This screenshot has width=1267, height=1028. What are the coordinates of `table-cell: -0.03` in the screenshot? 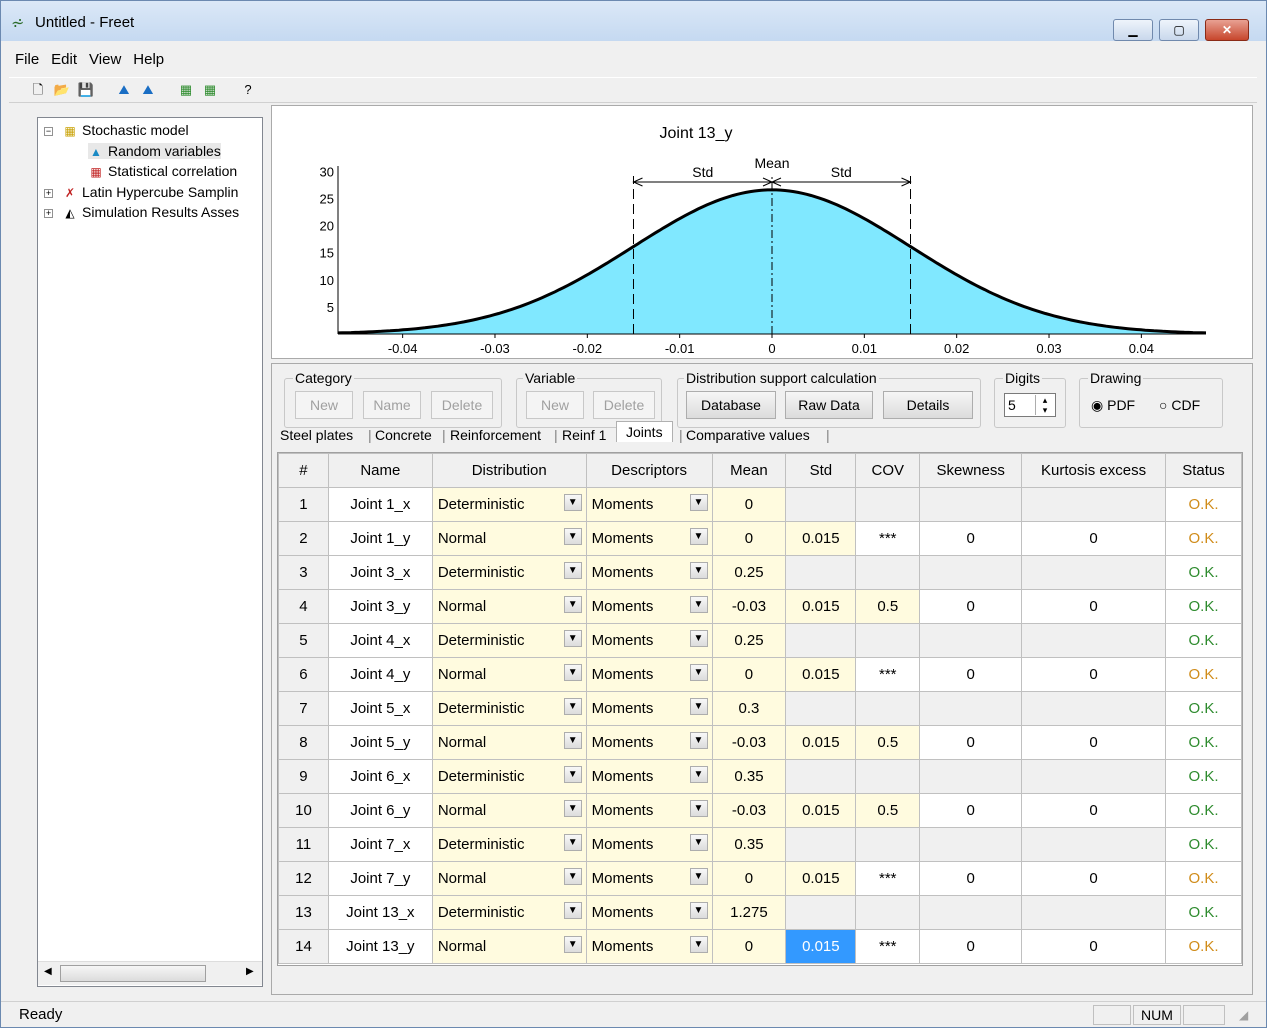 It's located at (749, 810).